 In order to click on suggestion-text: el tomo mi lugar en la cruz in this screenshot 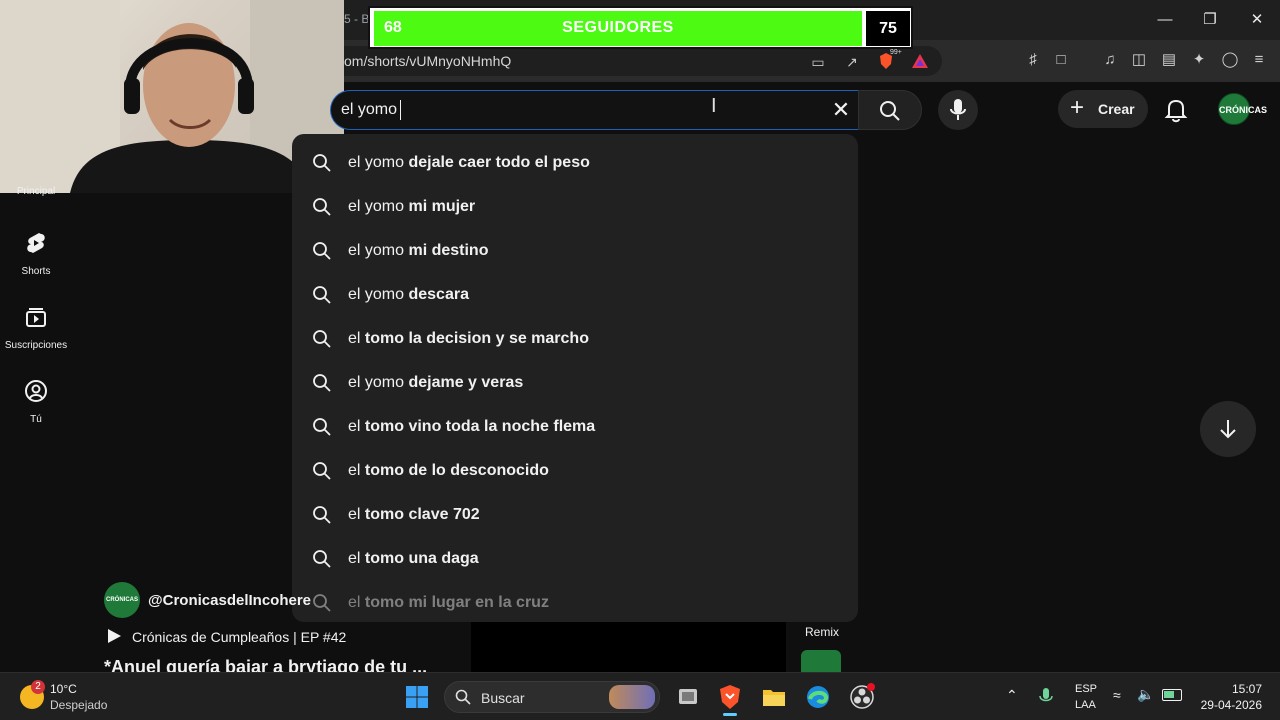, I will do `click(448, 602)`.